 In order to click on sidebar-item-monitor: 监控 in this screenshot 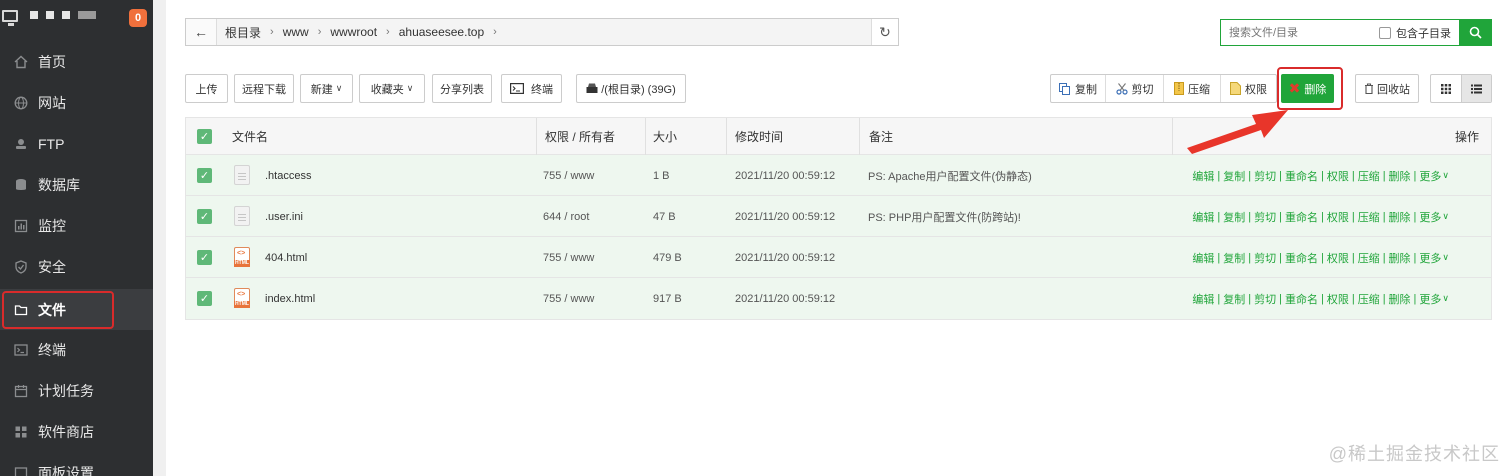, I will do `click(76, 225)`.